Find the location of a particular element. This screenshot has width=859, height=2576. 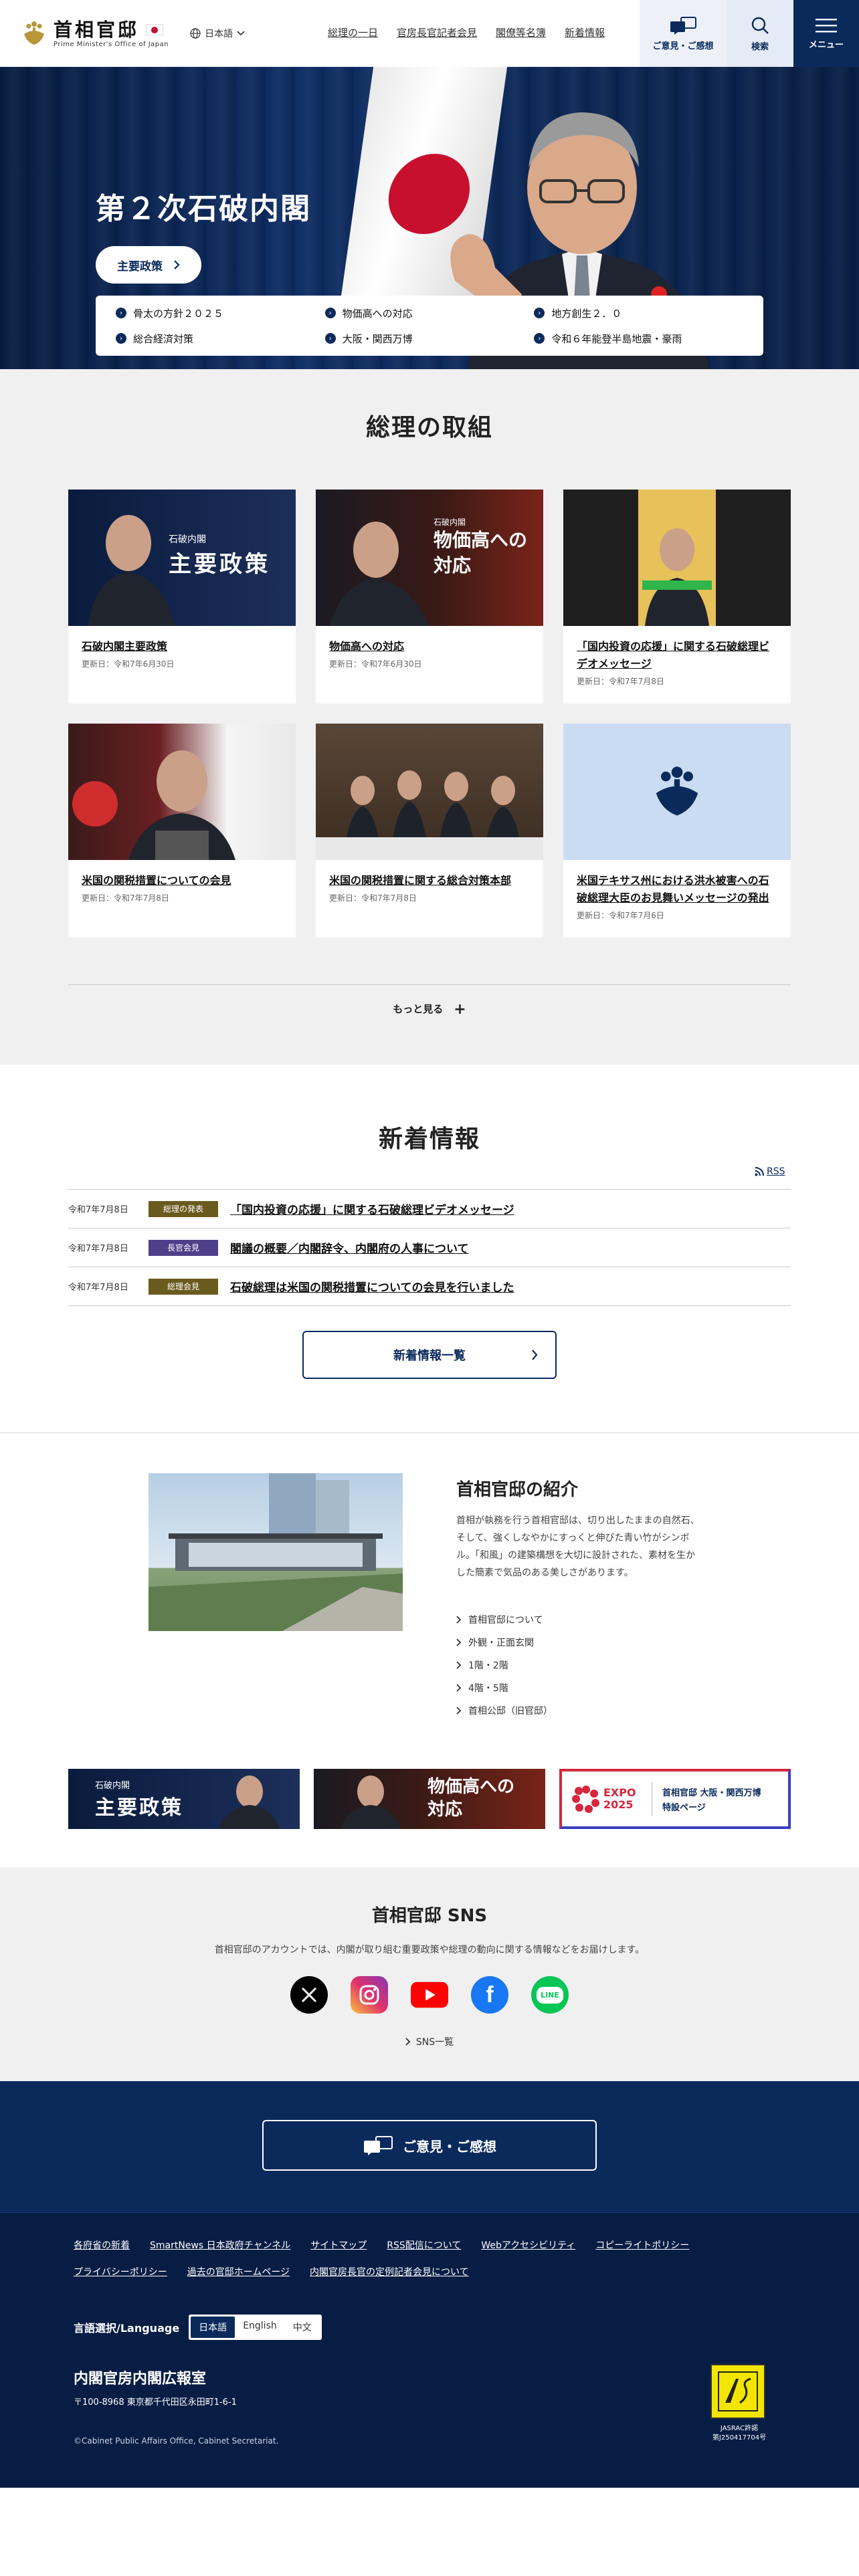

menu-button: メニュー is located at coordinates (826, 34).